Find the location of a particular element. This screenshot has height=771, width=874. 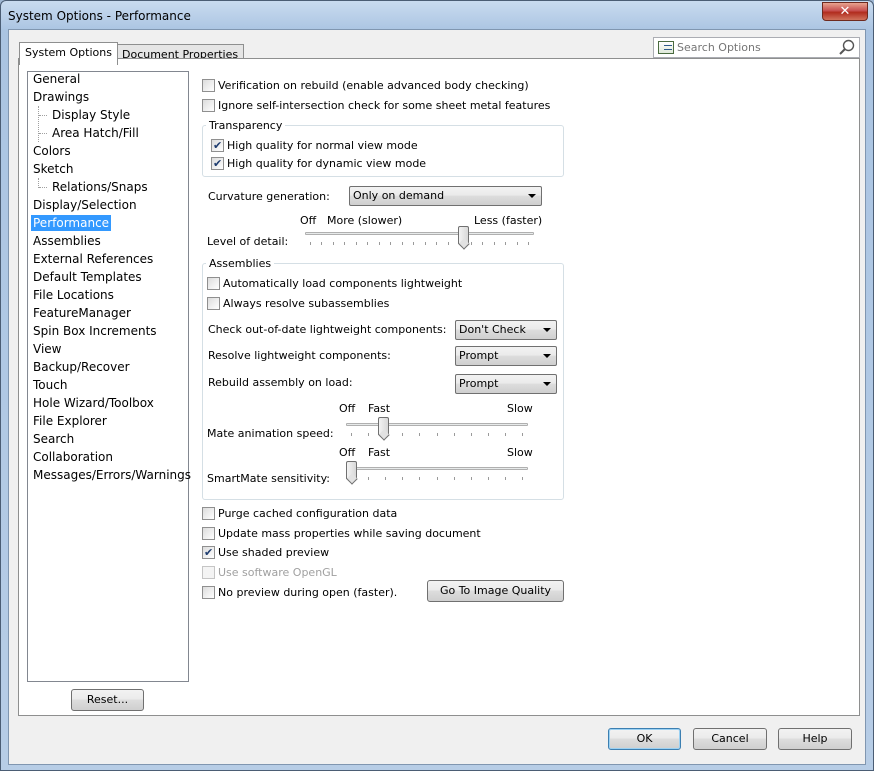

smartmate-slider is located at coordinates (437, 474).